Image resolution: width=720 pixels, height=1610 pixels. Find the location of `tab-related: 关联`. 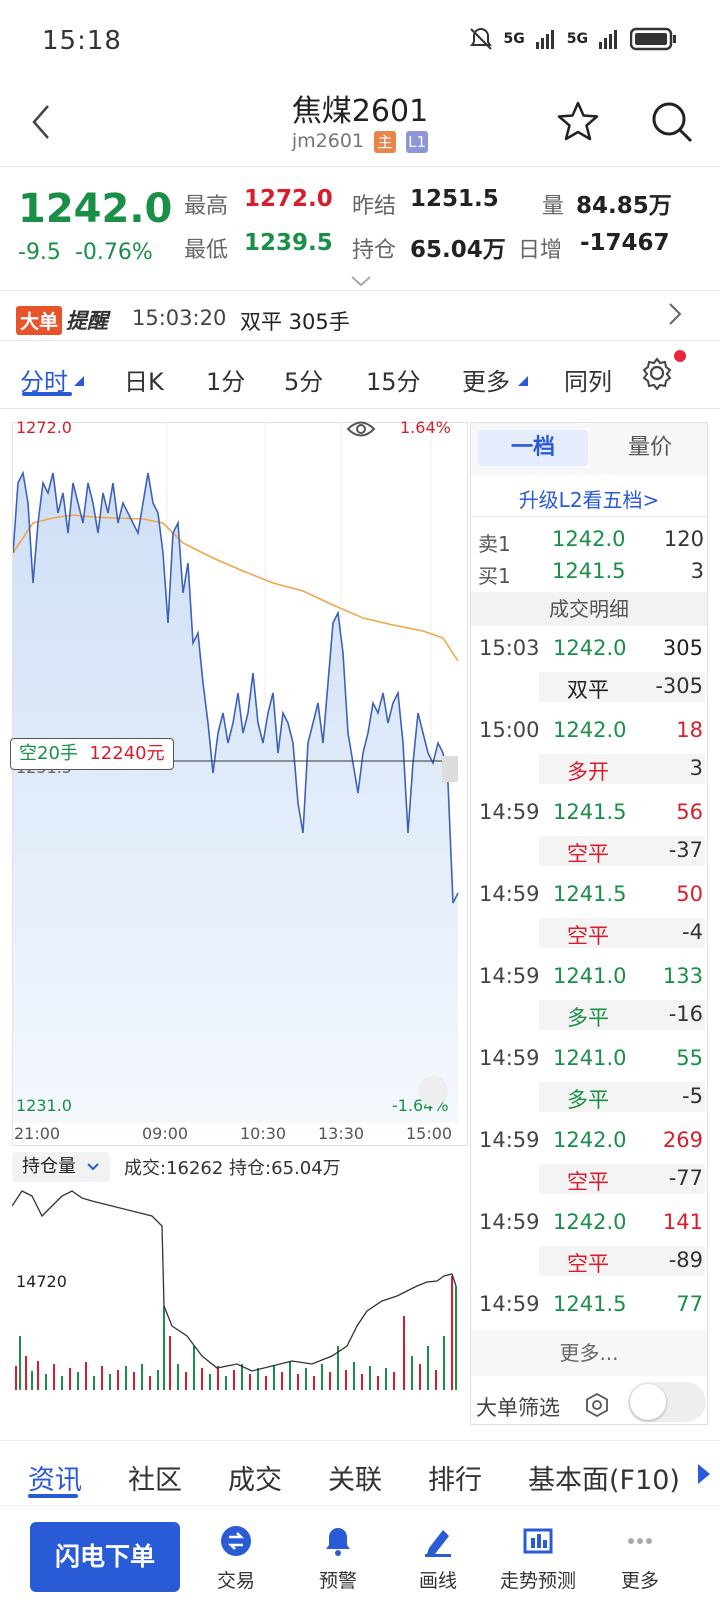

tab-related: 关联 is located at coordinates (355, 1477).